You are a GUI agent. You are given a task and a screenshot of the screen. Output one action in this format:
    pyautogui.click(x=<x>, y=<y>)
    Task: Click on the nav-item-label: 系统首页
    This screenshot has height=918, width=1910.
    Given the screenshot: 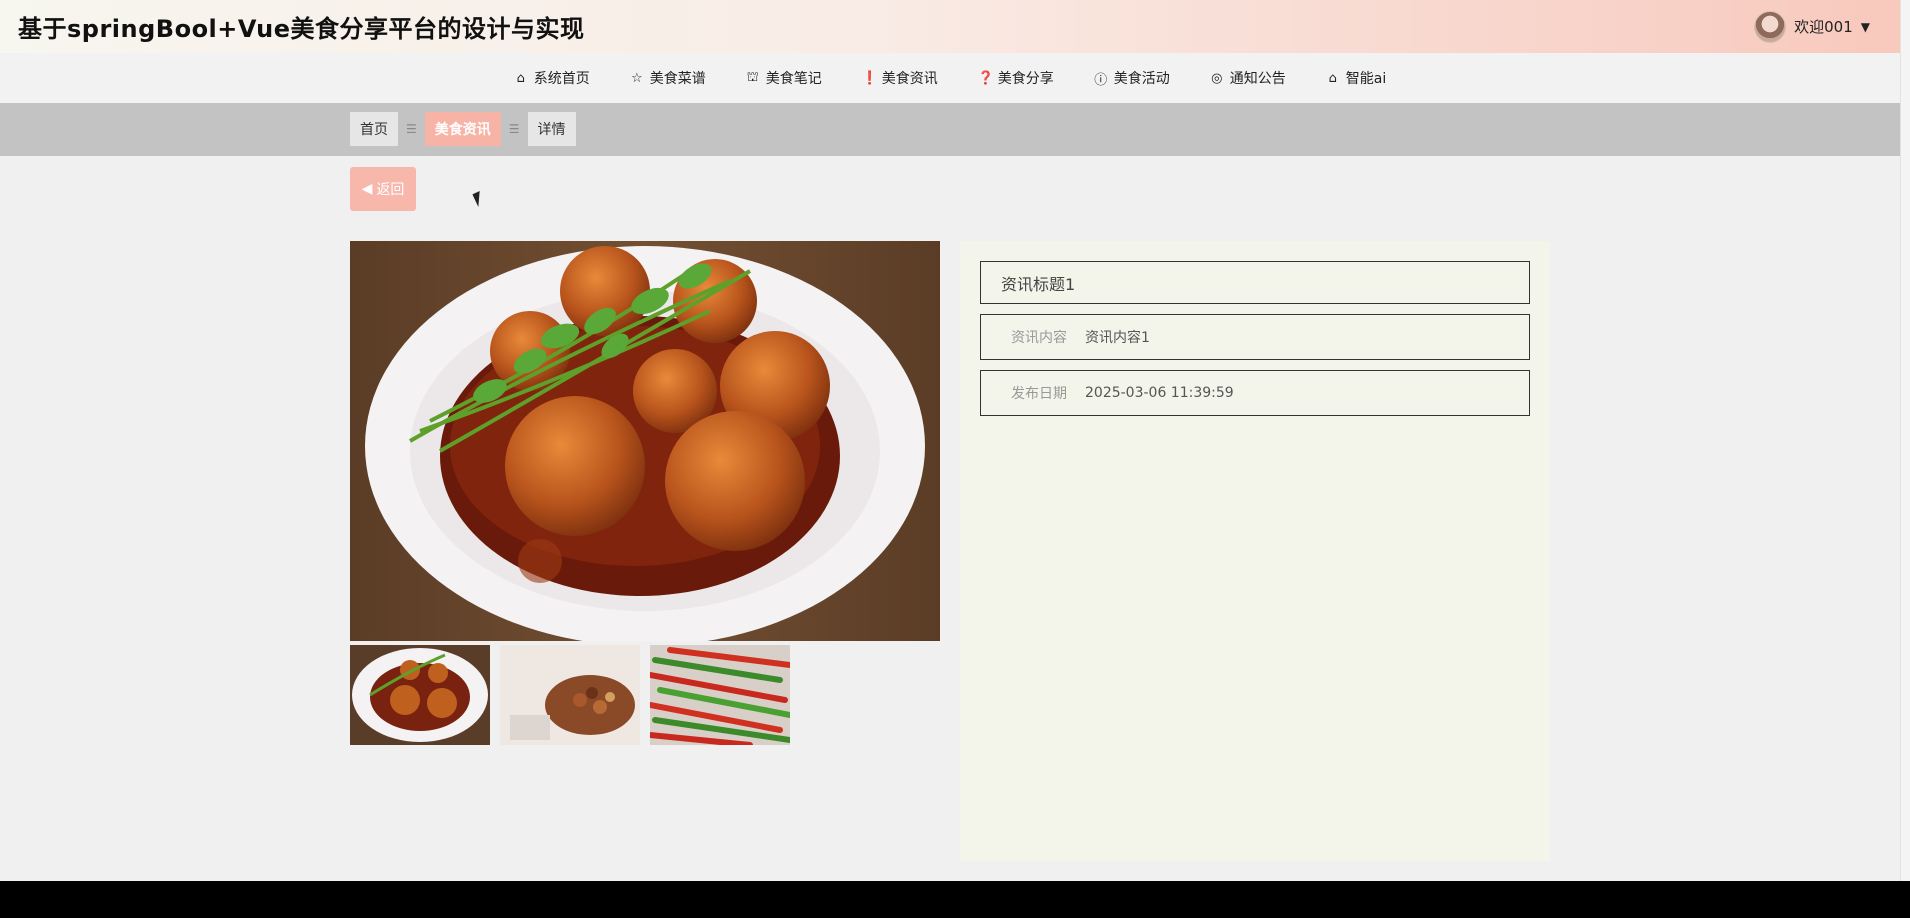 What is the action you would take?
    pyautogui.click(x=561, y=79)
    